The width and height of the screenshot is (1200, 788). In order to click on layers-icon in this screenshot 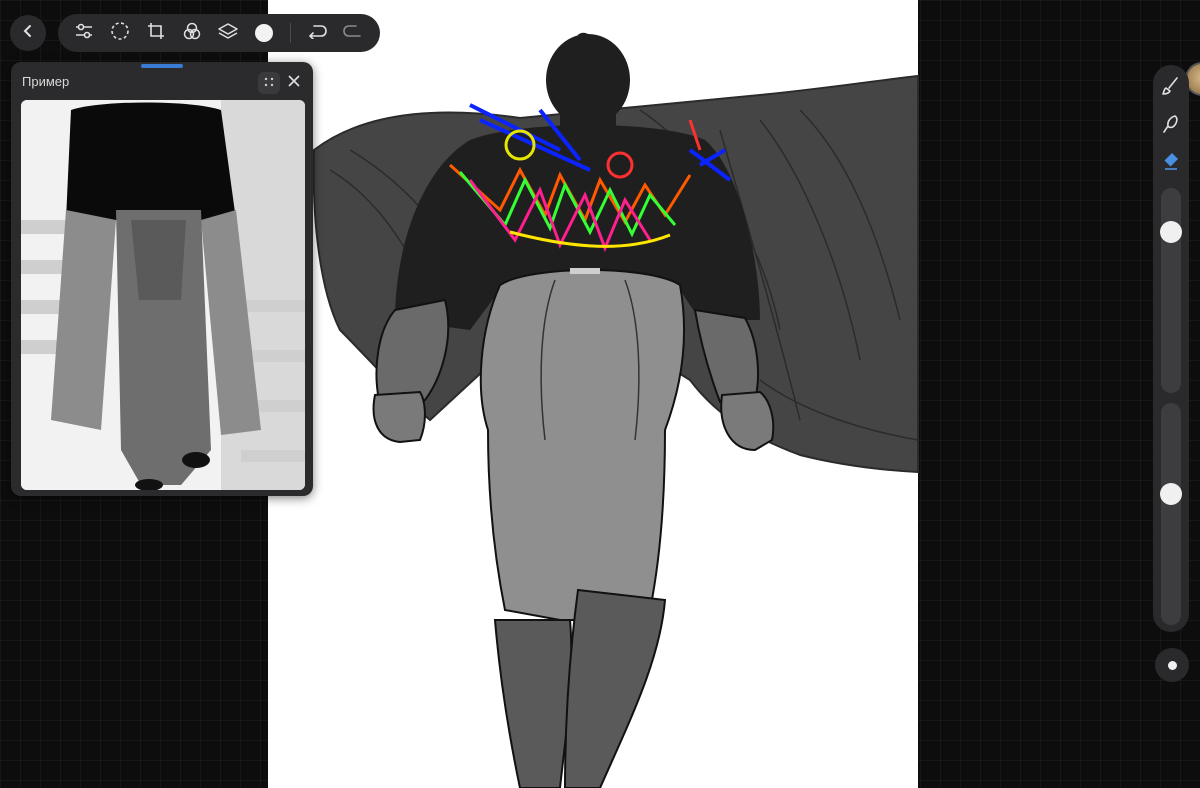, I will do `click(228, 33)`.